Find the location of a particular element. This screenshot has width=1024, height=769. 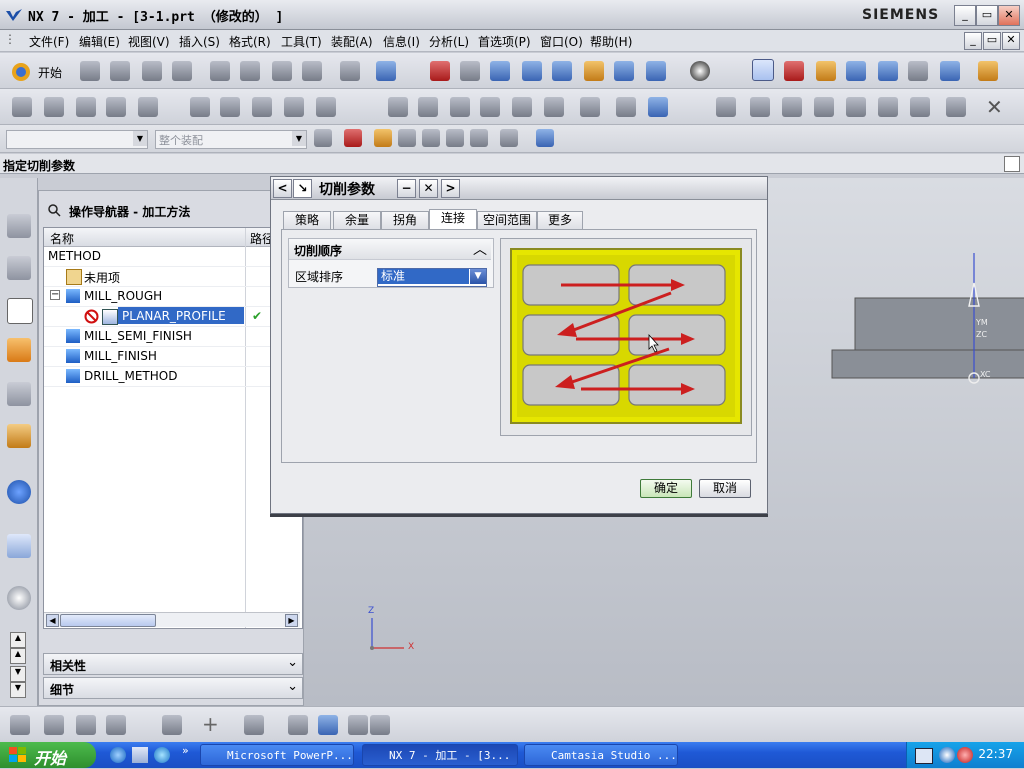

paste-icon is located at coordinates (282, 71).